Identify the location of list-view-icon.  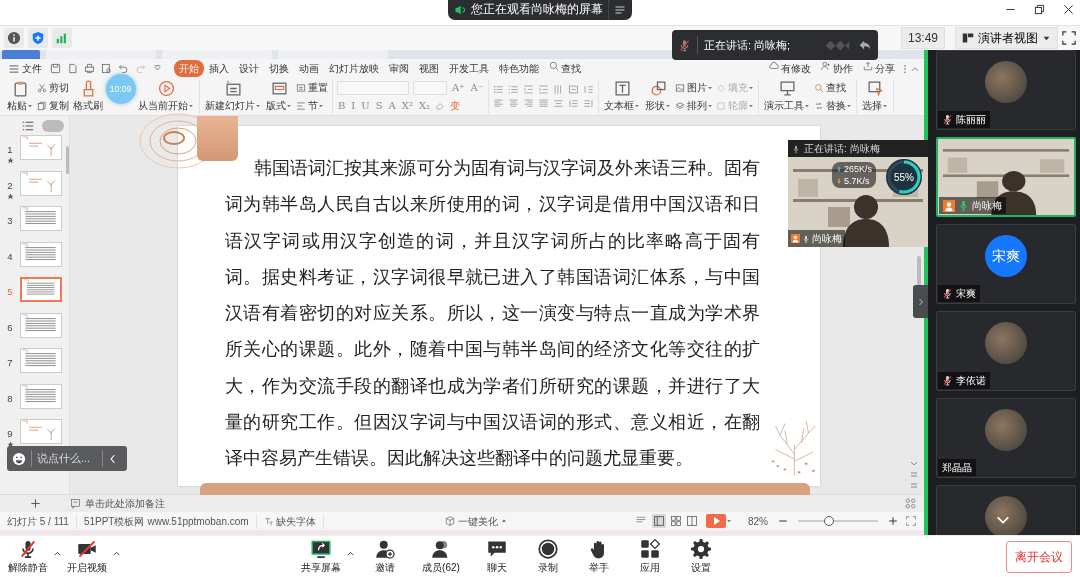
(28, 126).